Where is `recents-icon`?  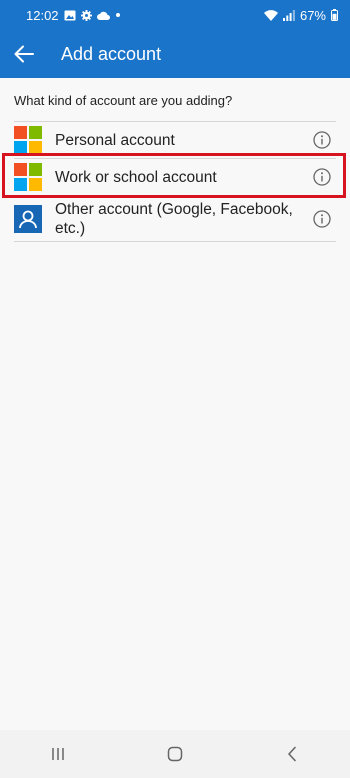 recents-icon is located at coordinates (58, 754).